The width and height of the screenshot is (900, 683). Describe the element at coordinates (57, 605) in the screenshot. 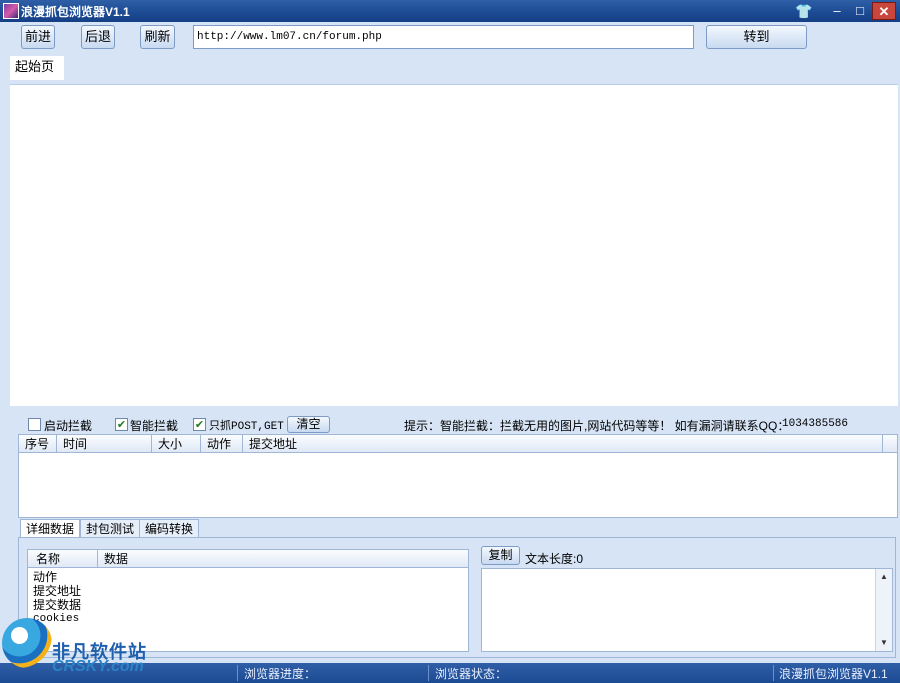

I see `list-item: 提交数据` at that location.